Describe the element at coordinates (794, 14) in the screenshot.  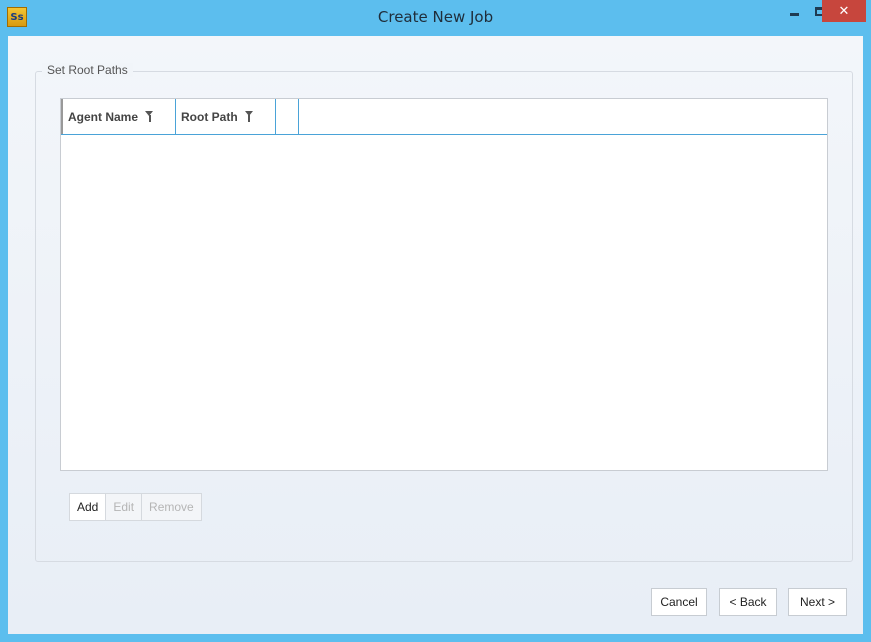
I see `minimize-icon` at that location.